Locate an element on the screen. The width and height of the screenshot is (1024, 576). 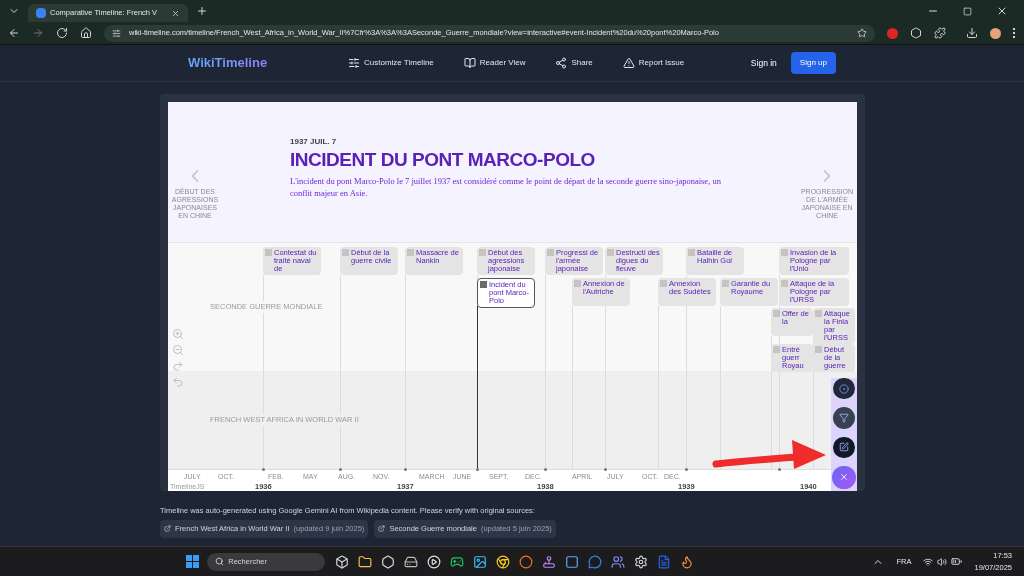
image-icon is located at coordinates (480, 561).